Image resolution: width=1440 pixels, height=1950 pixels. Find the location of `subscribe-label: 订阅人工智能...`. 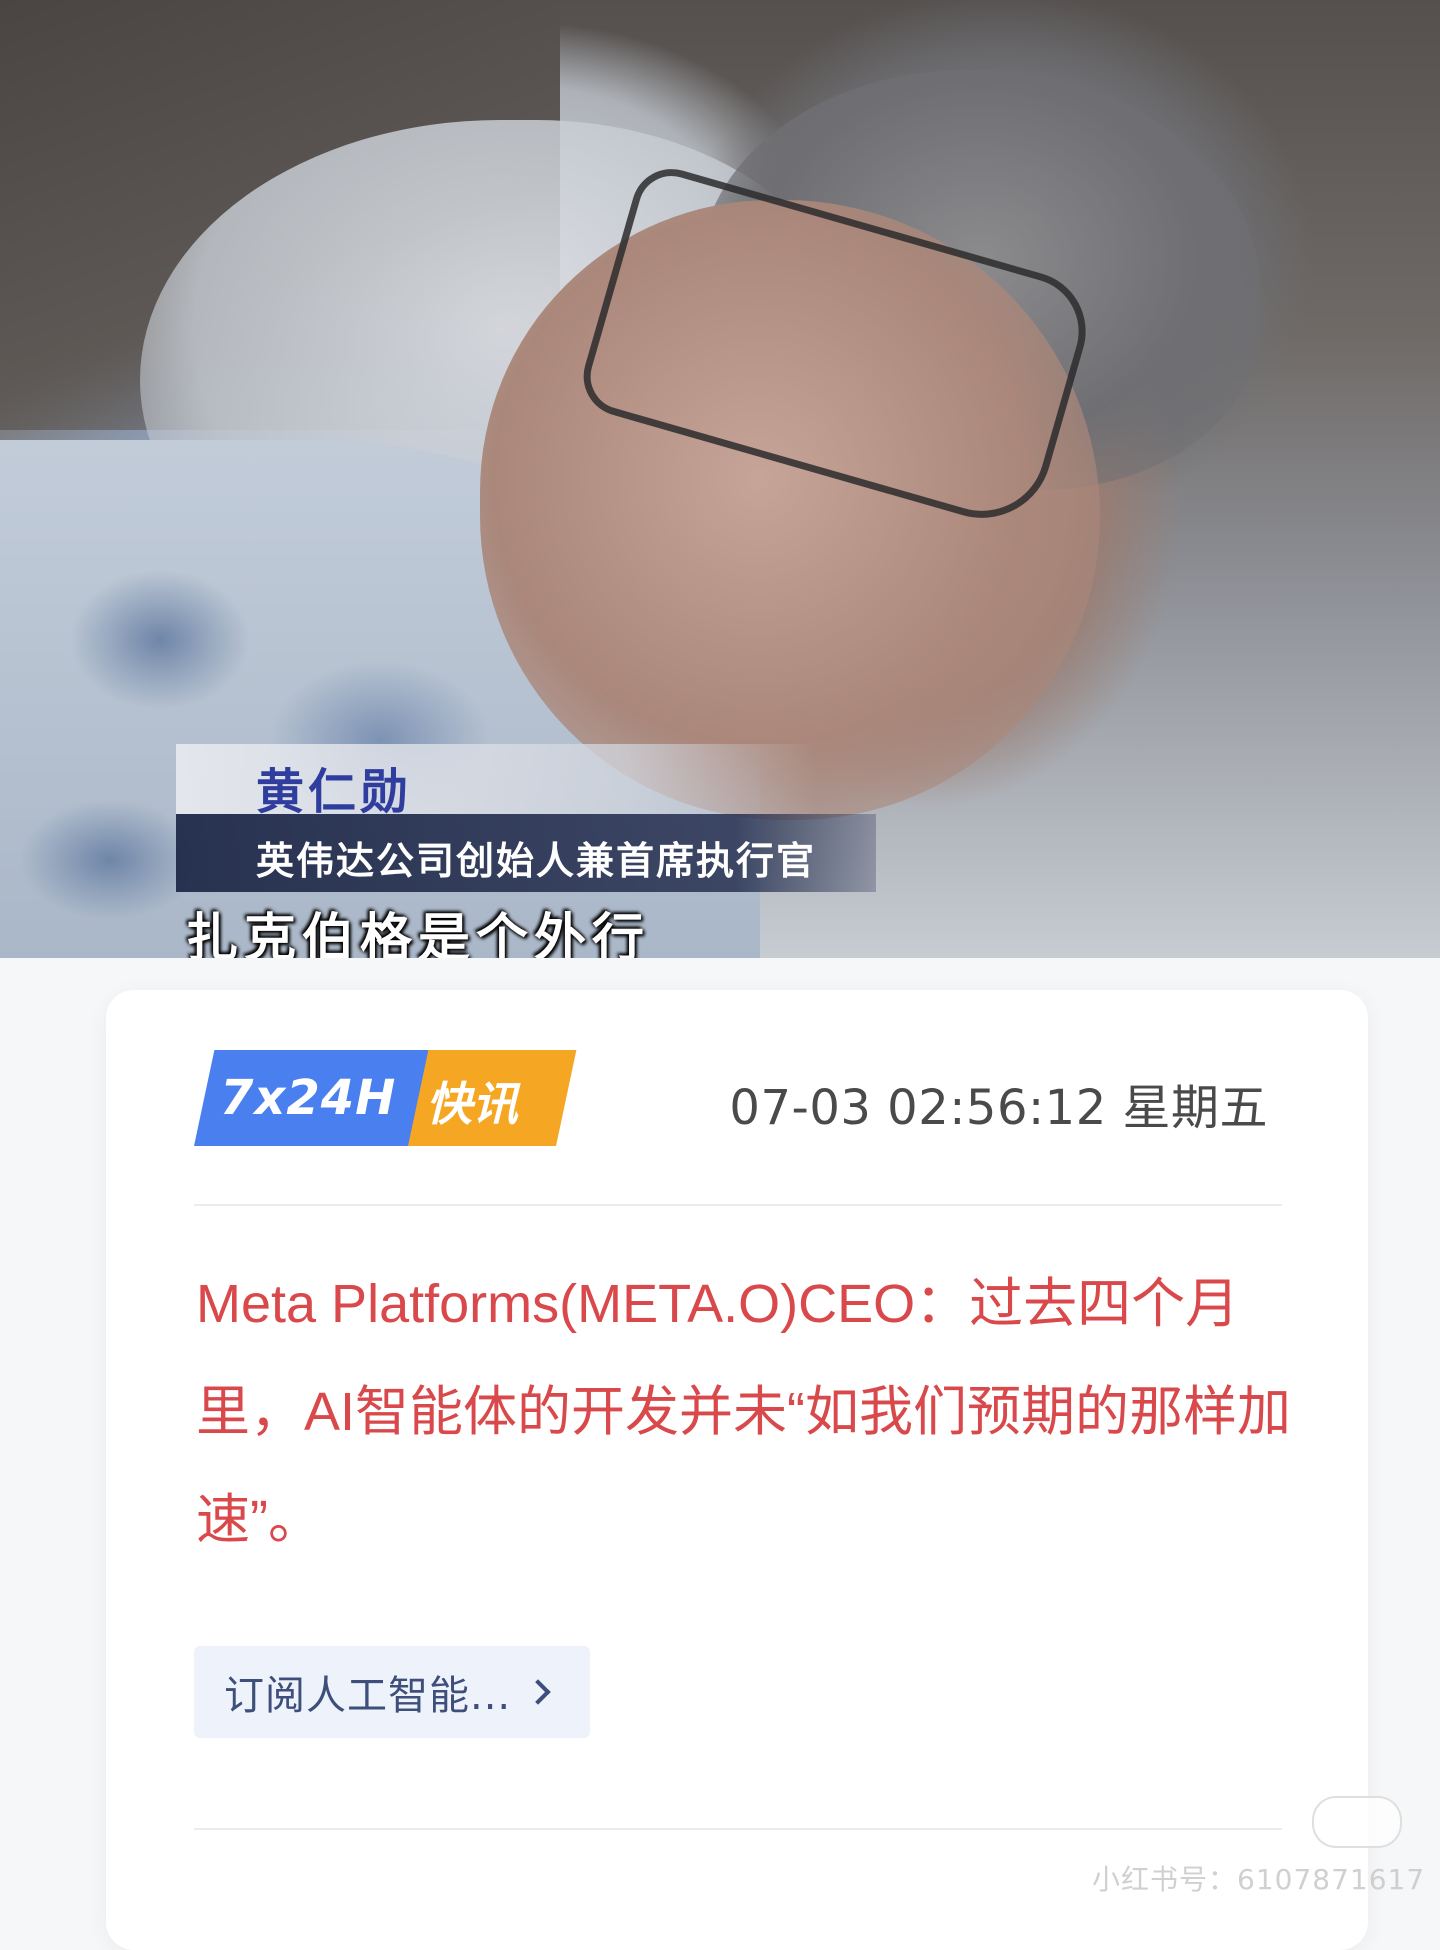

subscribe-label: 订阅人工智能... is located at coordinates (368, 1696).